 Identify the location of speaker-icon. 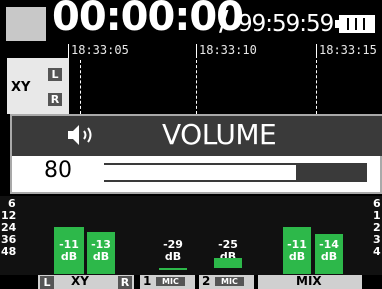
(84, 137).